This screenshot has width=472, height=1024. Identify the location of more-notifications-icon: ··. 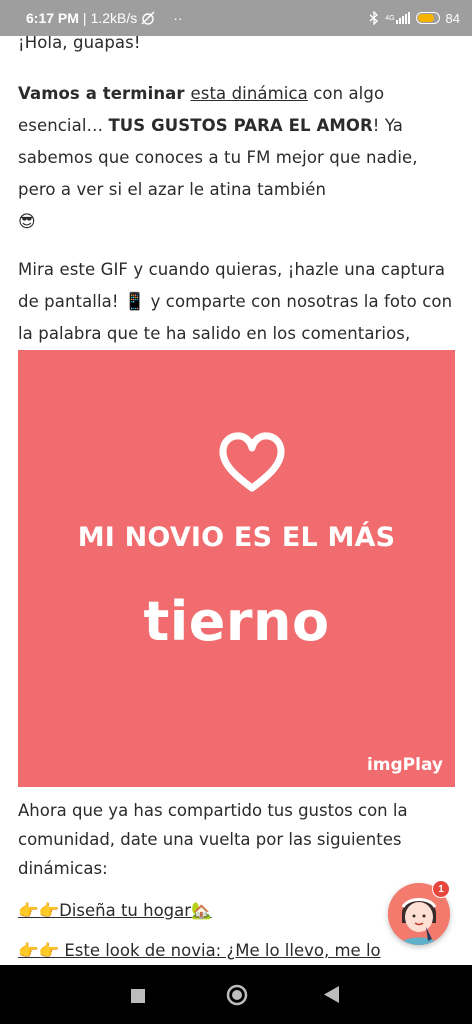
(178, 18).